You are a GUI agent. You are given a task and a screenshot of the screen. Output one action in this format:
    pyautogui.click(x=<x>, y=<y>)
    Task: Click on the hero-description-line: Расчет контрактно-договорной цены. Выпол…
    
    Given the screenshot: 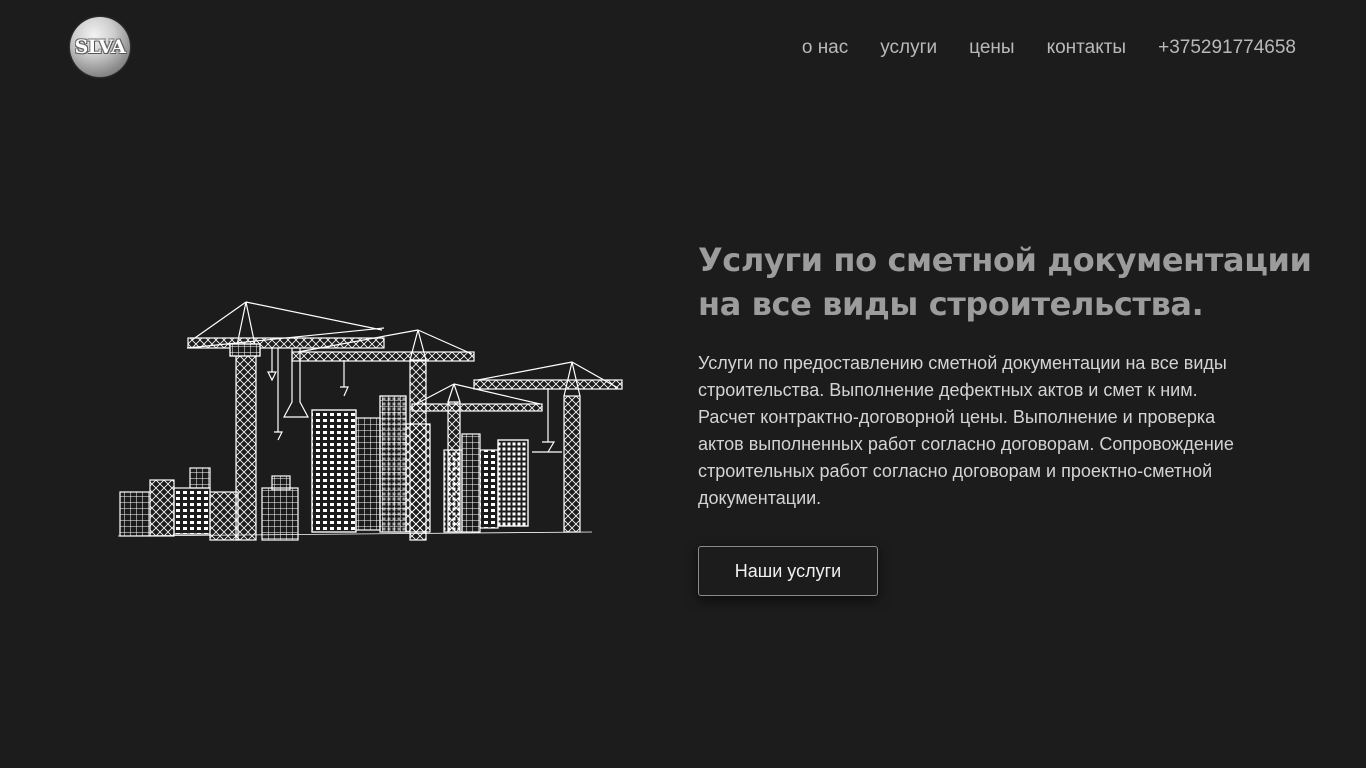 What is the action you would take?
    pyautogui.click(x=957, y=417)
    